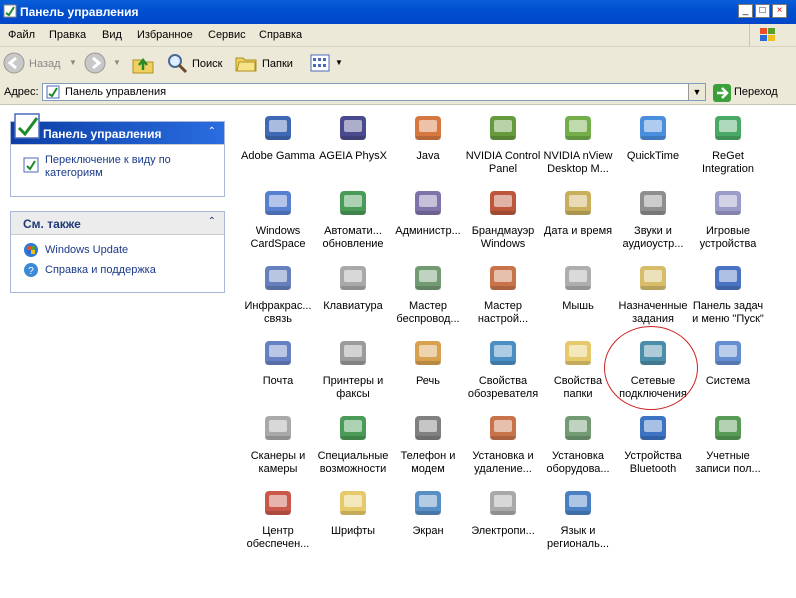 The width and height of the screenshot is (796, 598). What do you see at coordinates (212, 221) in the screenshot?
I see `see-also-collapse-icon: ⌃` at bounding box center [212, 221].